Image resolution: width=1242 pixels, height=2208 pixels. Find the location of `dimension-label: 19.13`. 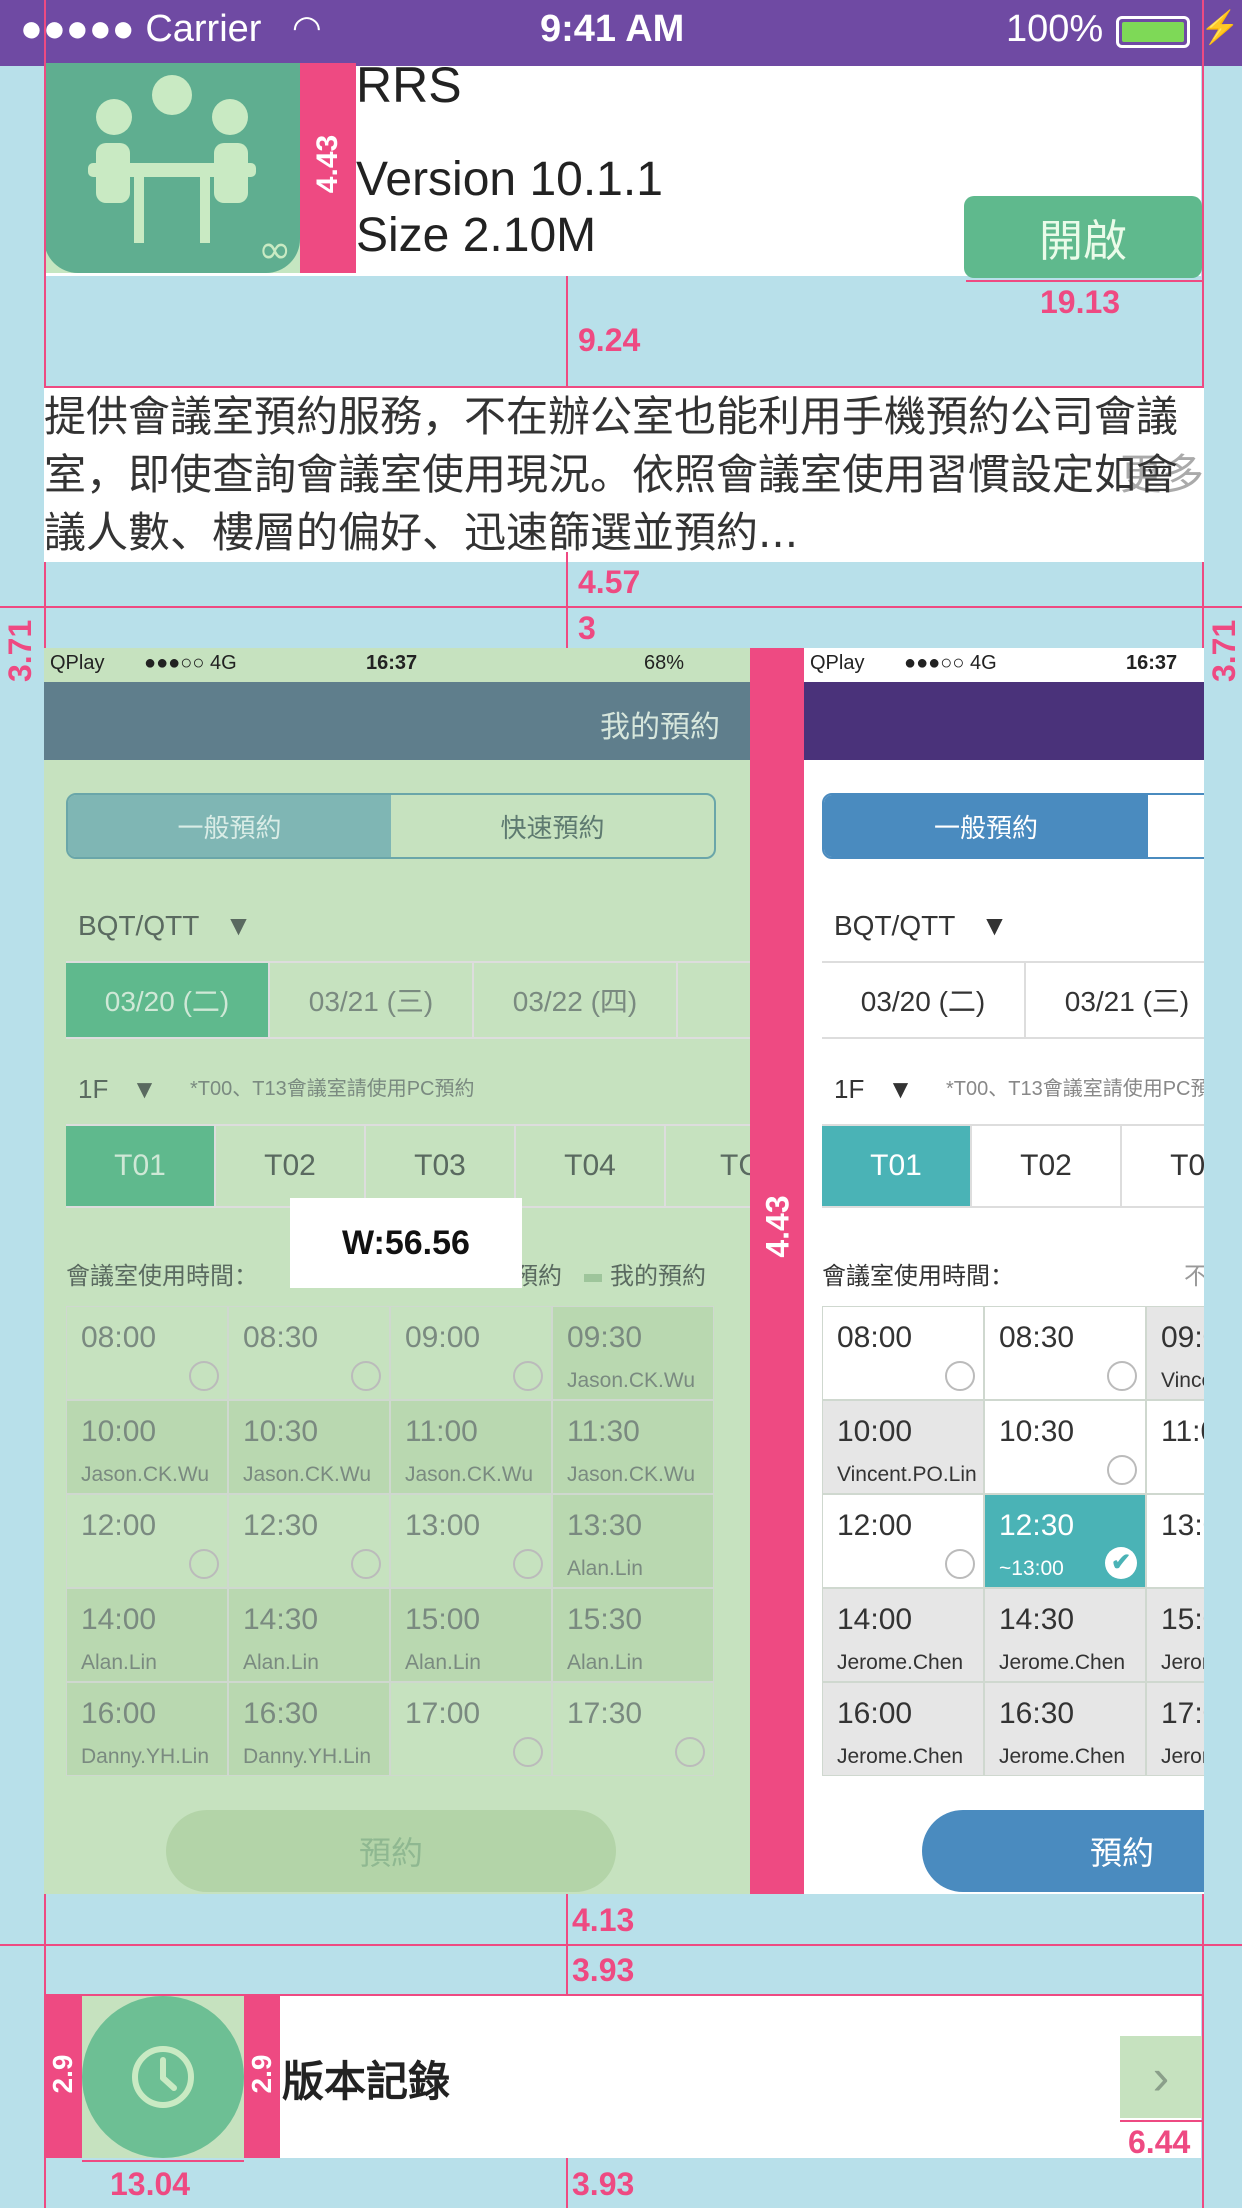

dimension-label: 19.13 is located at coordinates (1080, 302).